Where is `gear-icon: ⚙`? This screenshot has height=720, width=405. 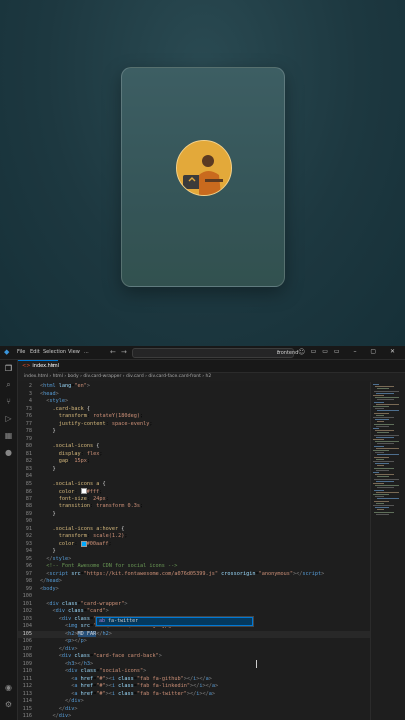
gear-icon: ⚙ is located at coordinates (8, 704).